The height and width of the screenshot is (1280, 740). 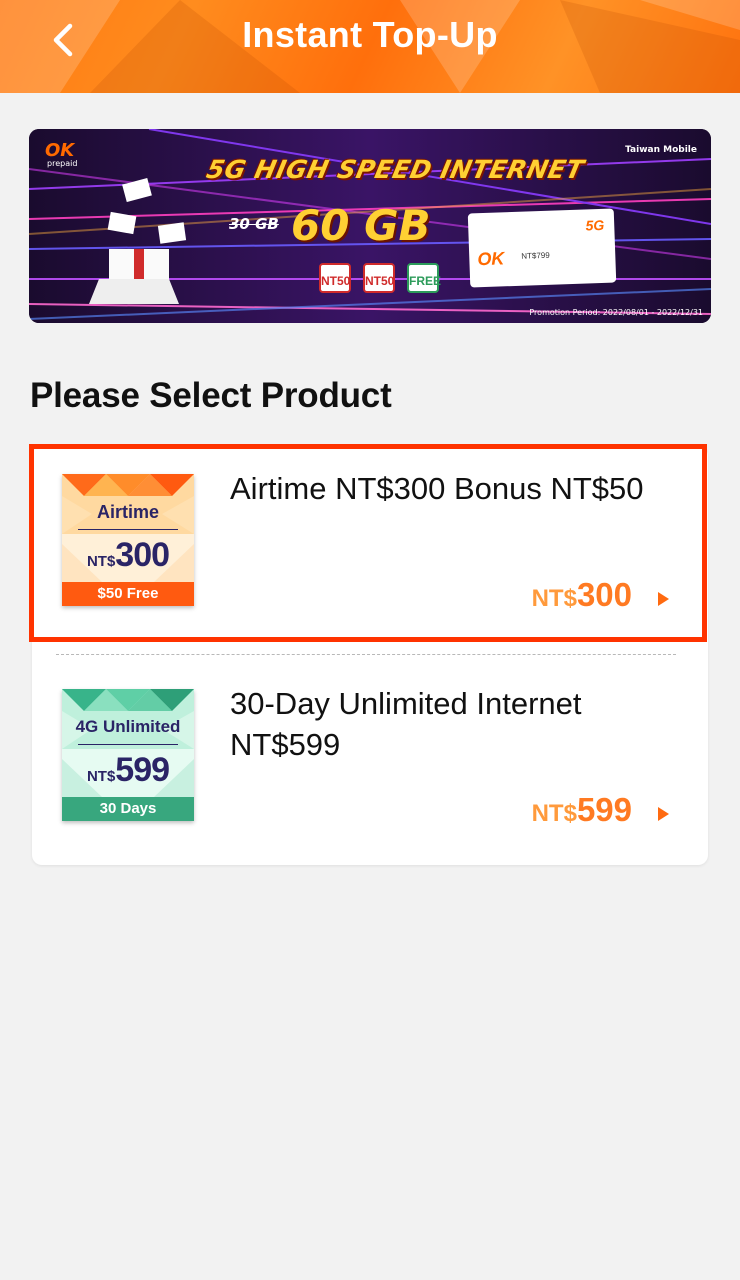 What do you see at coordinates (491, 259) in the screenshot?
I see `card-ok-logo: OK` at bounding box center [491, 259].